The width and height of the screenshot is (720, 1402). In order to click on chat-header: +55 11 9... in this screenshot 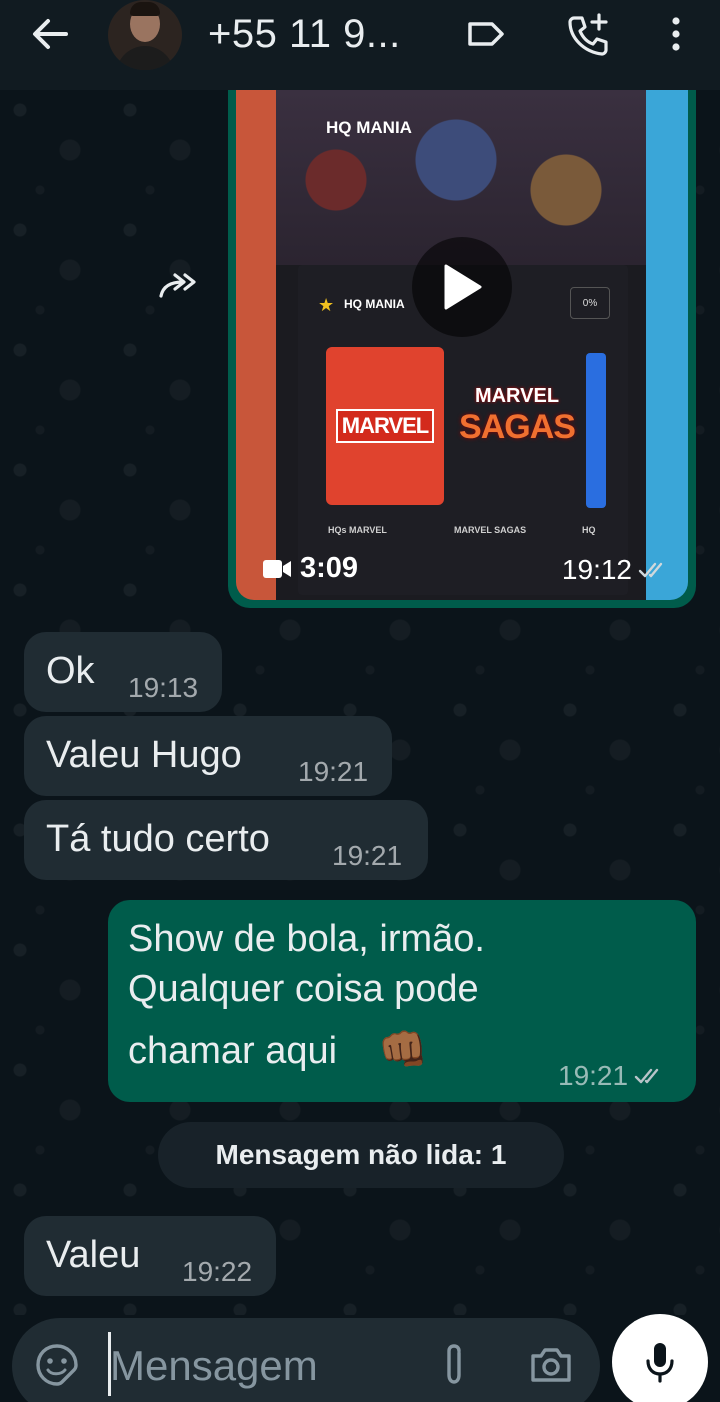, I will do `click(360, 45)`.